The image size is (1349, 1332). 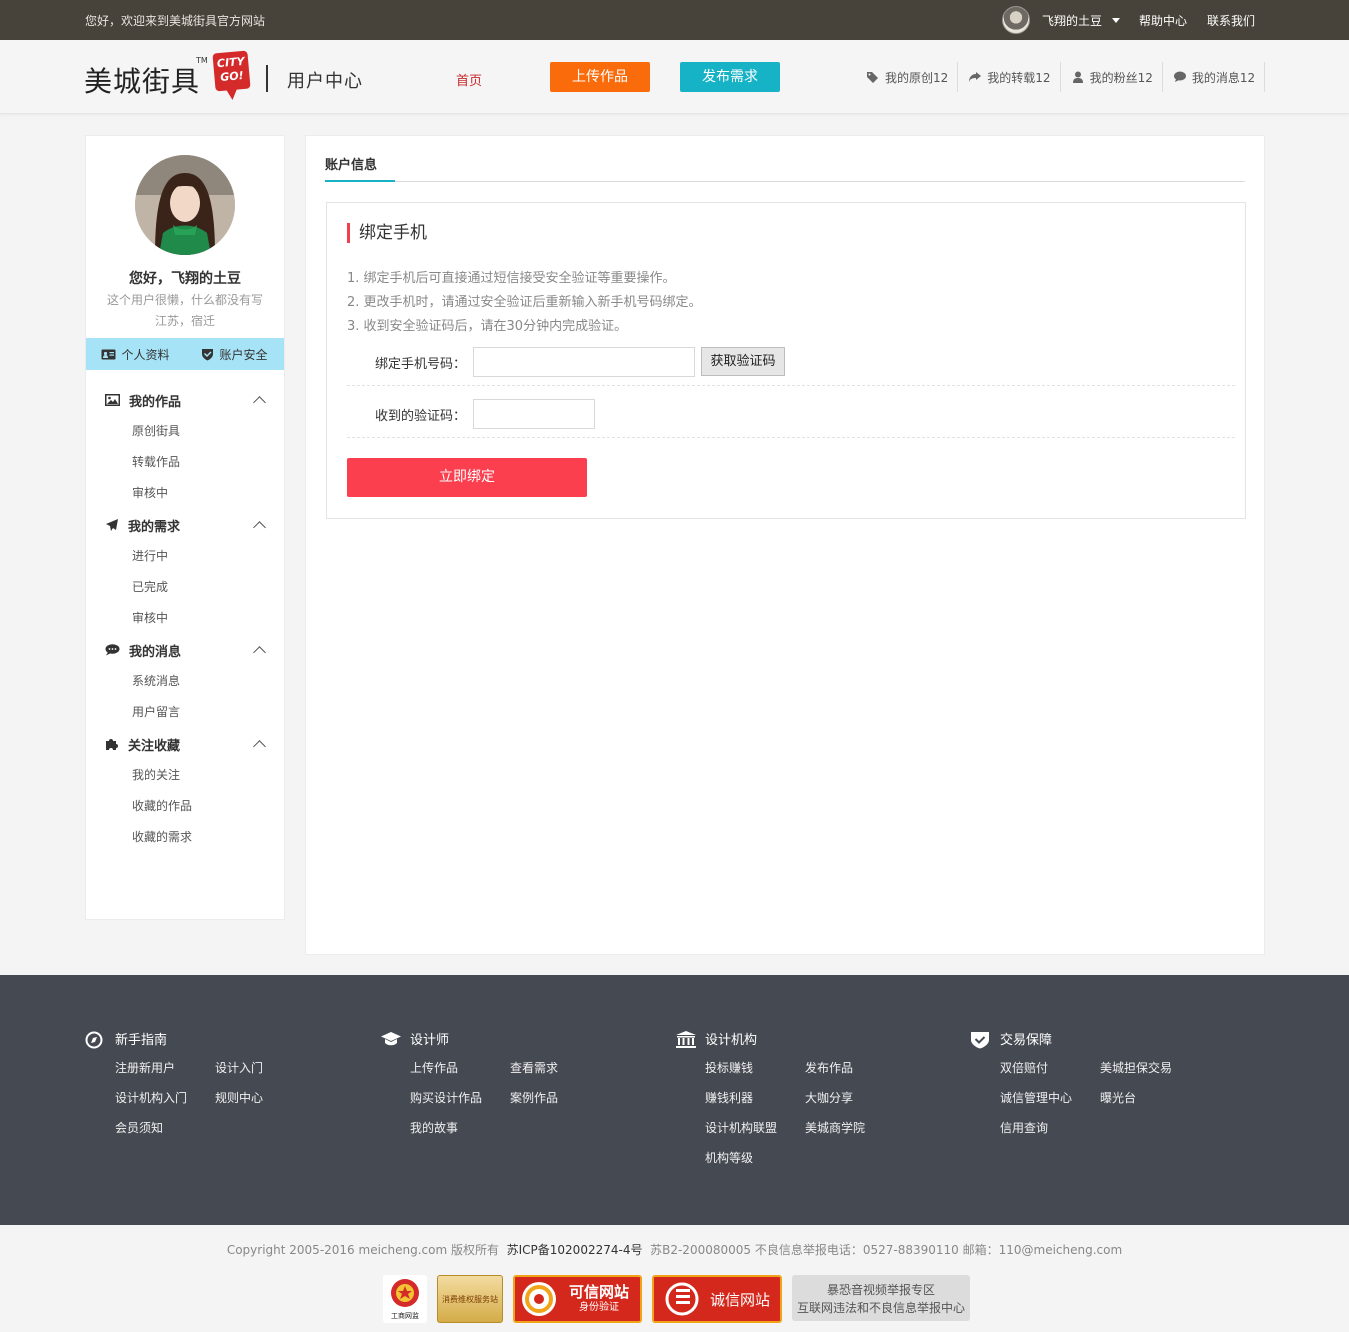 I want to click on footer-link: 购买设计作品, so click(x=460, y=1098).